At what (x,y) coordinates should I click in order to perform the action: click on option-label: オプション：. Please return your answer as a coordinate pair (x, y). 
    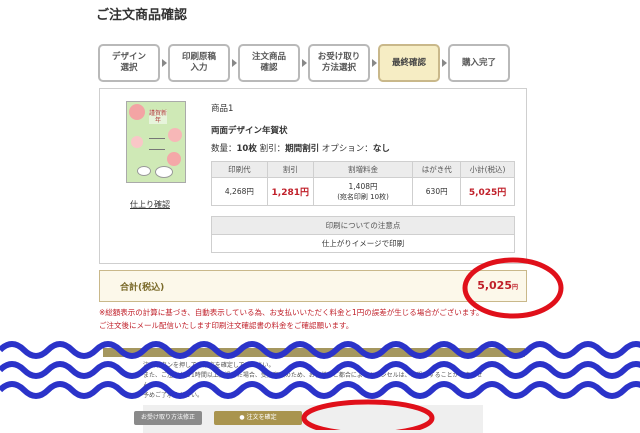
    Looking at the image, I should click on (347, 149).